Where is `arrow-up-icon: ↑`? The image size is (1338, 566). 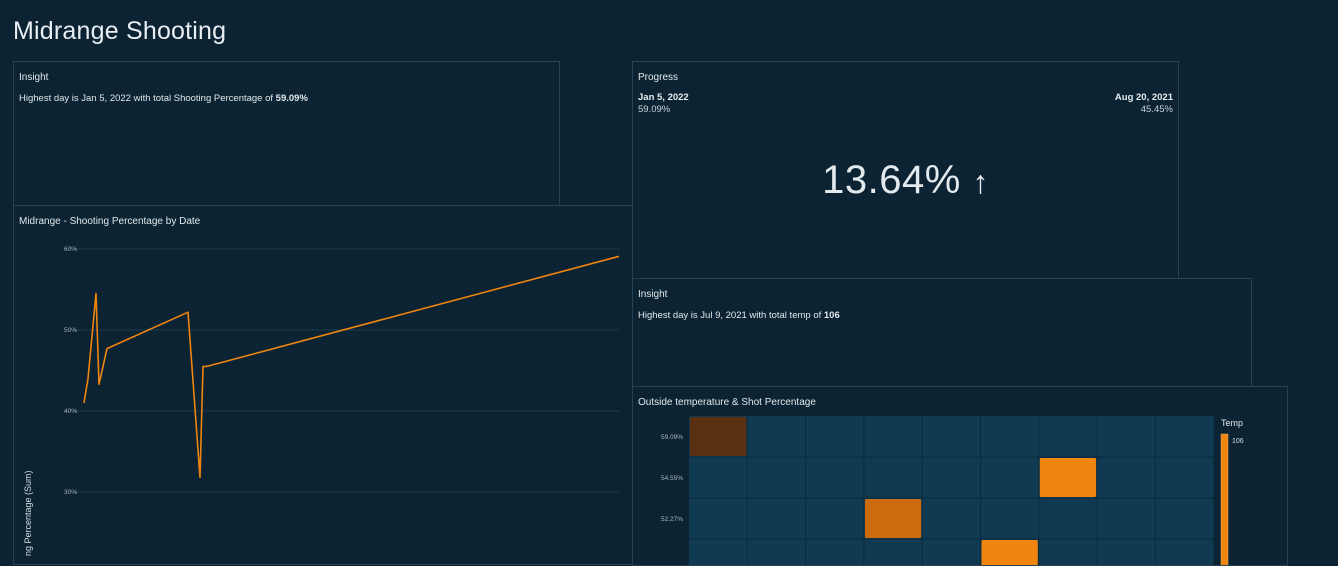 arrow-up-icon: ↑ is located at coordinates (980, 182).